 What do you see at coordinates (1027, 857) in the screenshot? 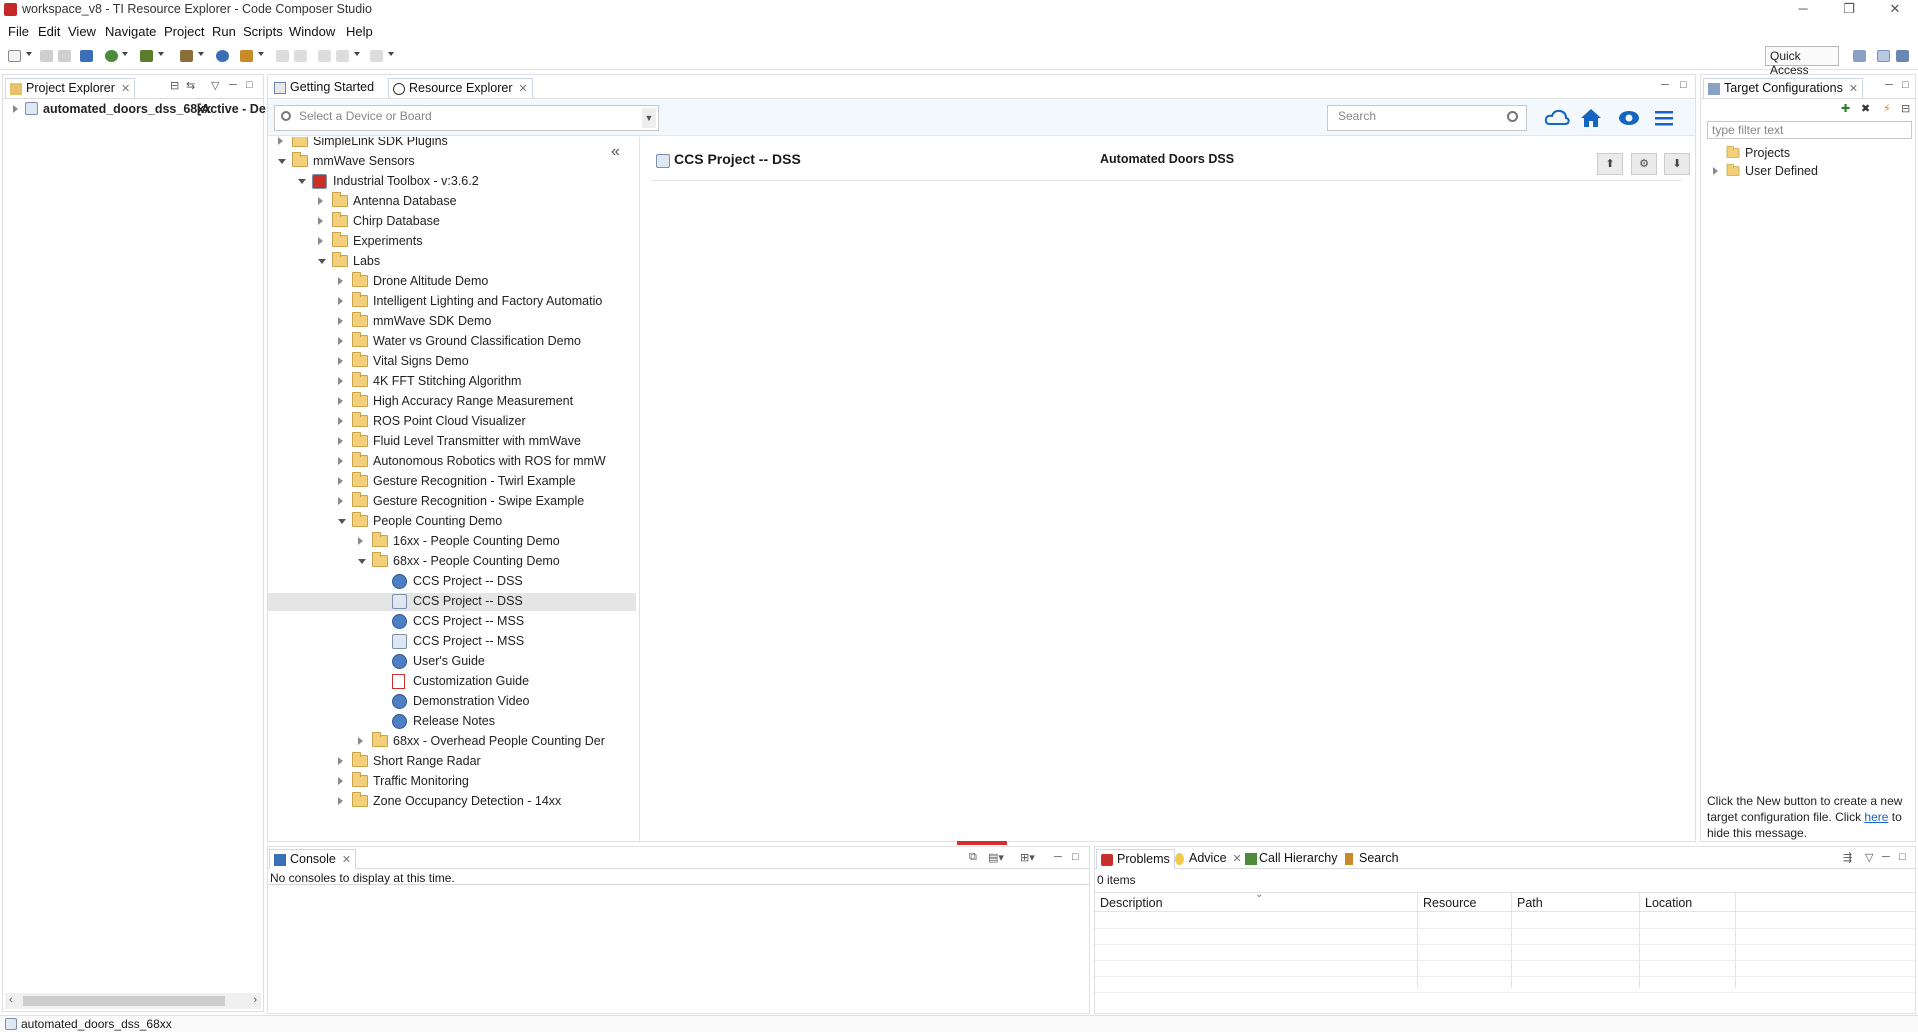
I see `open-console-icon: ⊞▾` at bounding box center [1027, 857].